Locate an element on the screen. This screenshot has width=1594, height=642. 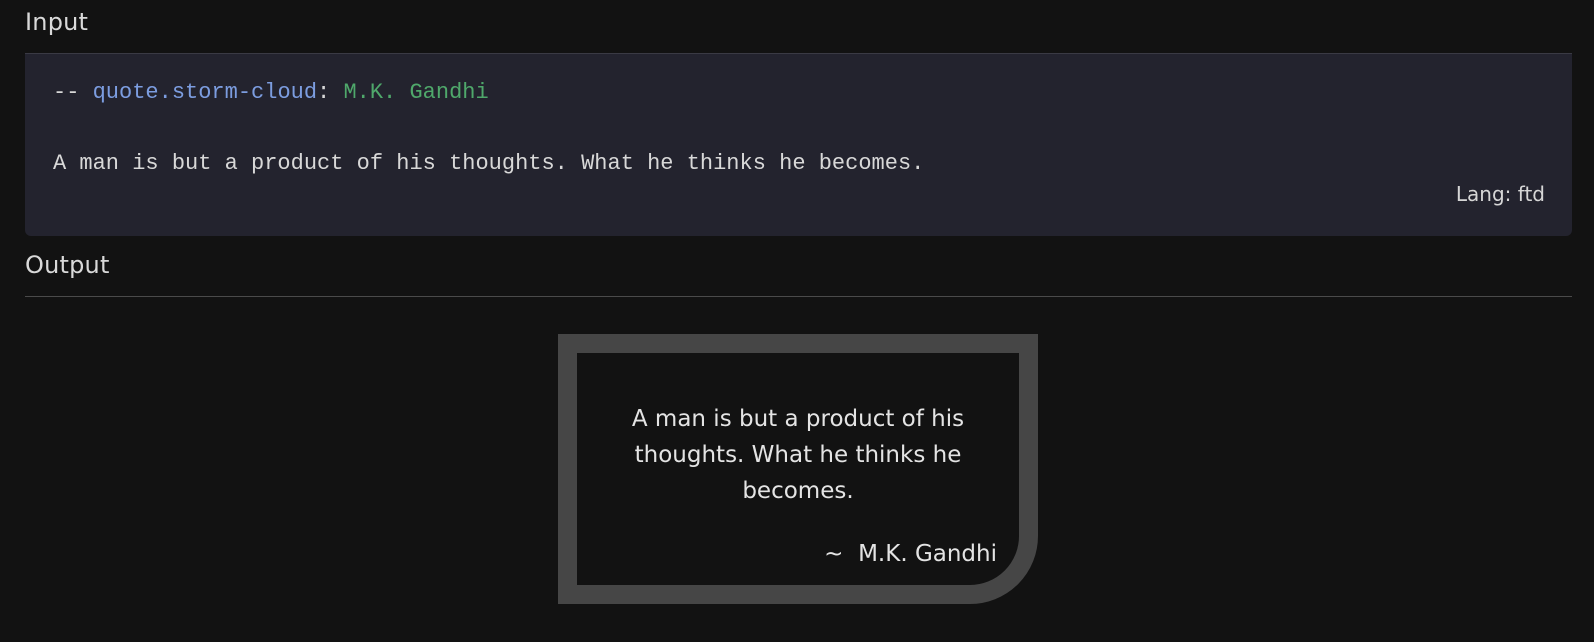
code-header-line: -- quote.storm-cloud: M.K. Gandhi is located at coordinates (271, 92).